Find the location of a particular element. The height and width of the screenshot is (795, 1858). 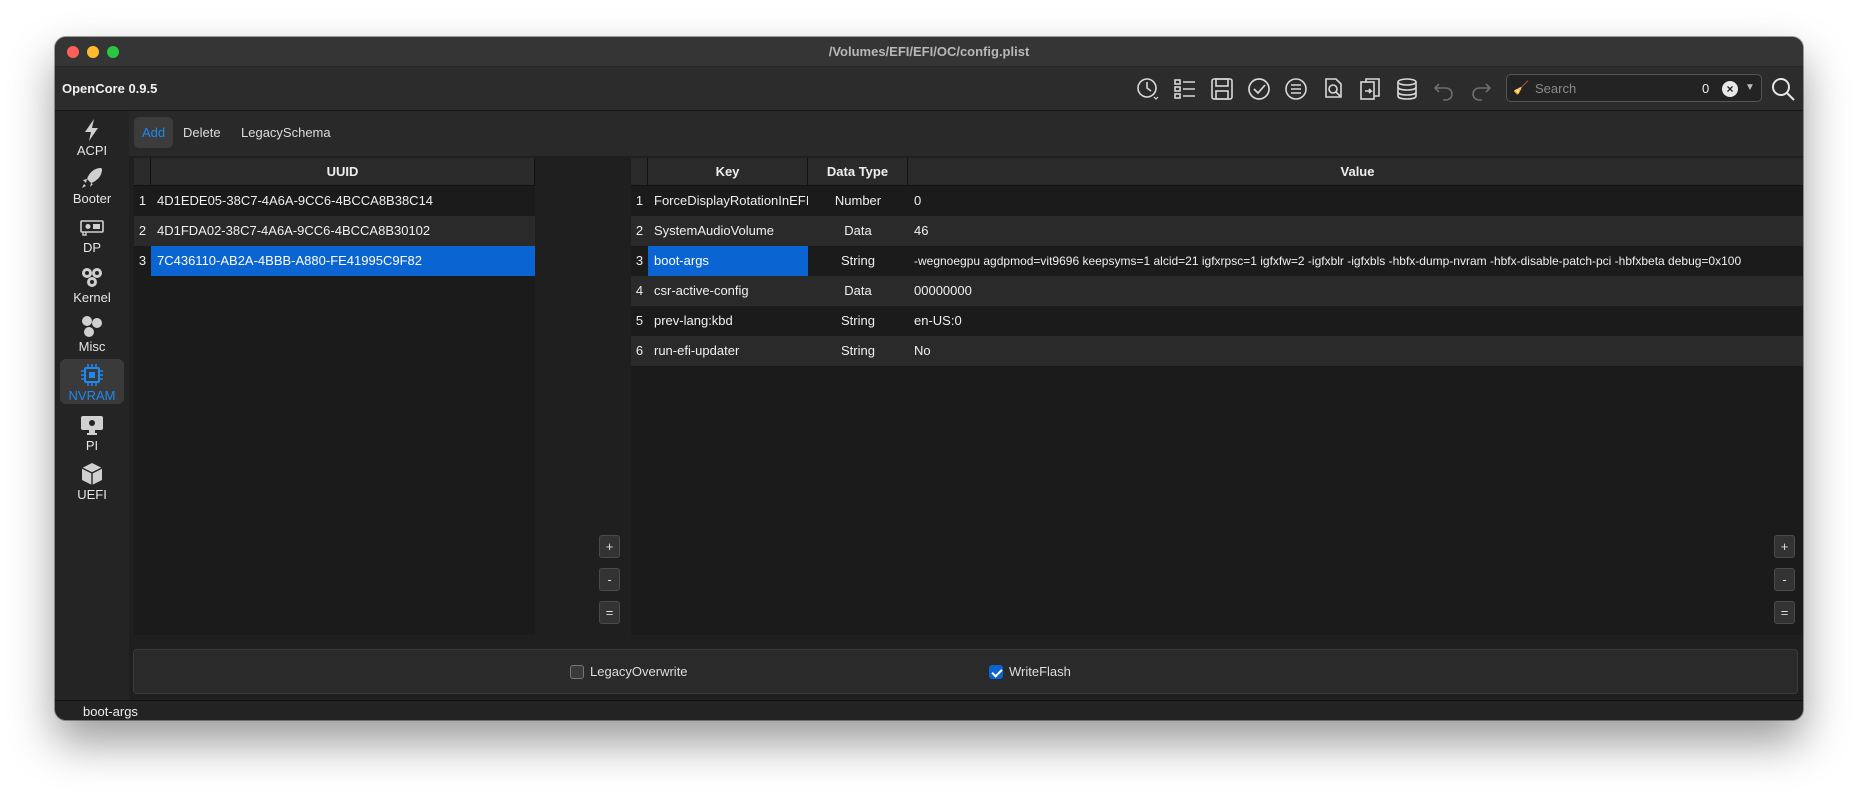

value-cell: 46 is located at coordinates (1355, 231).